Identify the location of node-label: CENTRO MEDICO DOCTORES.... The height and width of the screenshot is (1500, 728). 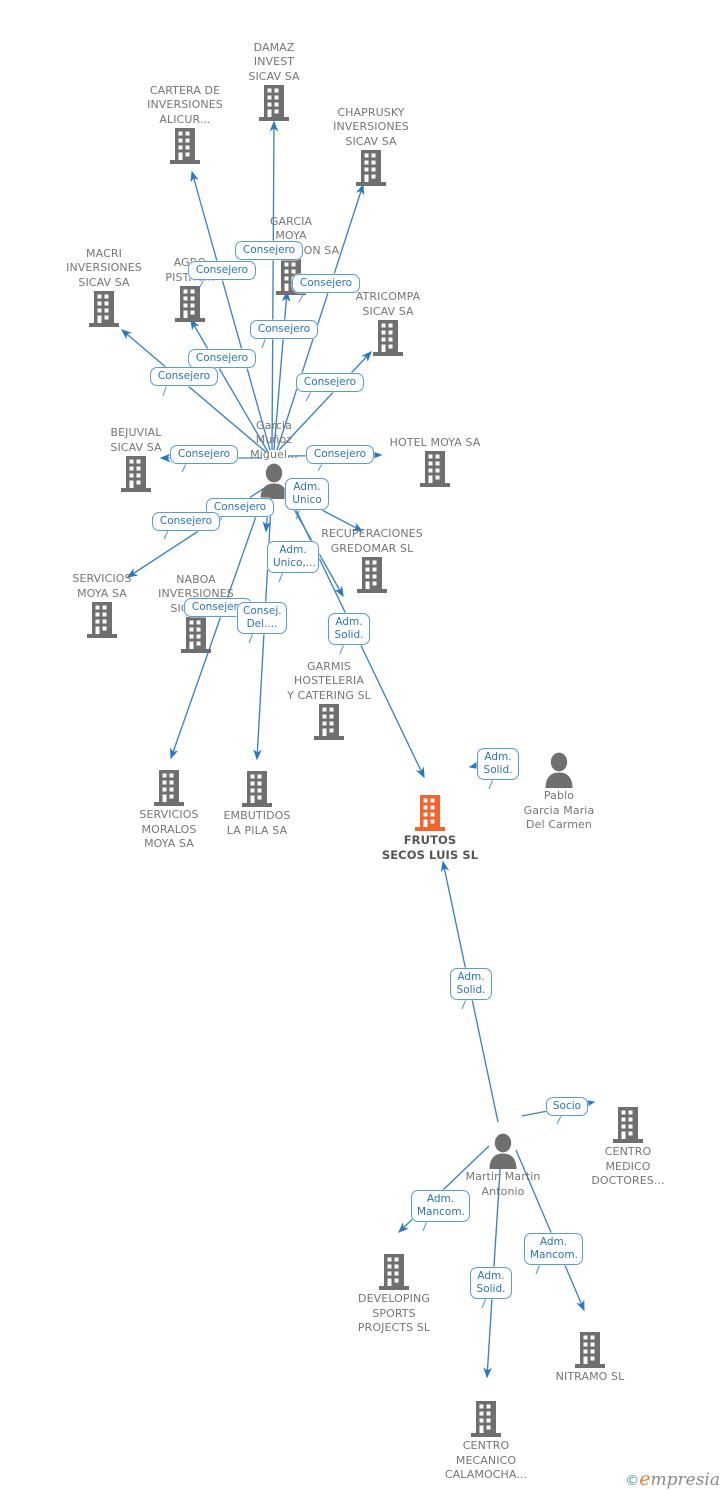
(628, 1166).